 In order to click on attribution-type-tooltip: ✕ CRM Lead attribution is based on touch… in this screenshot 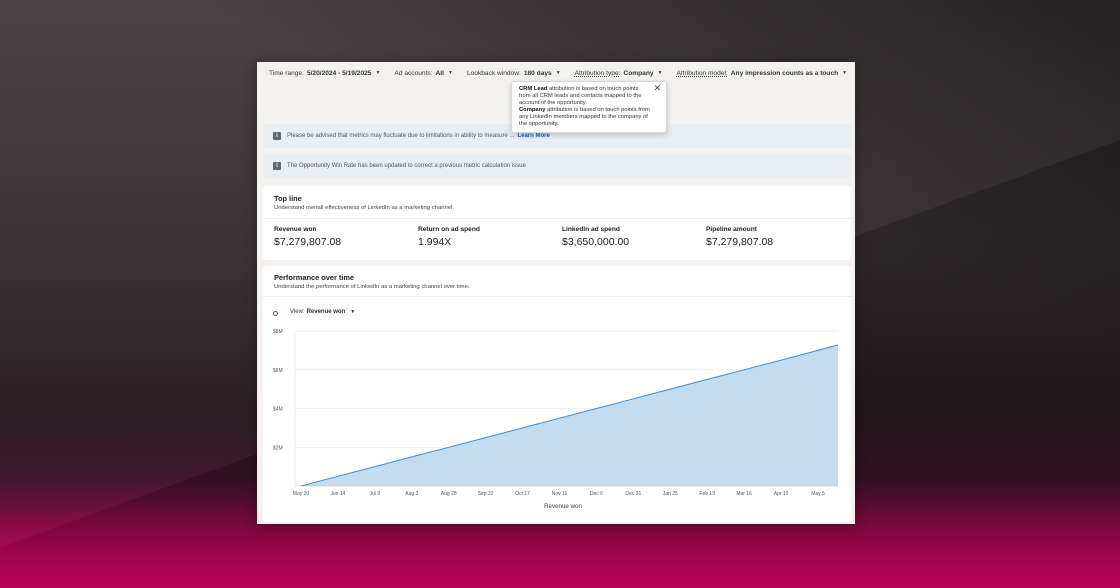, I will do `click(589, 107)`.